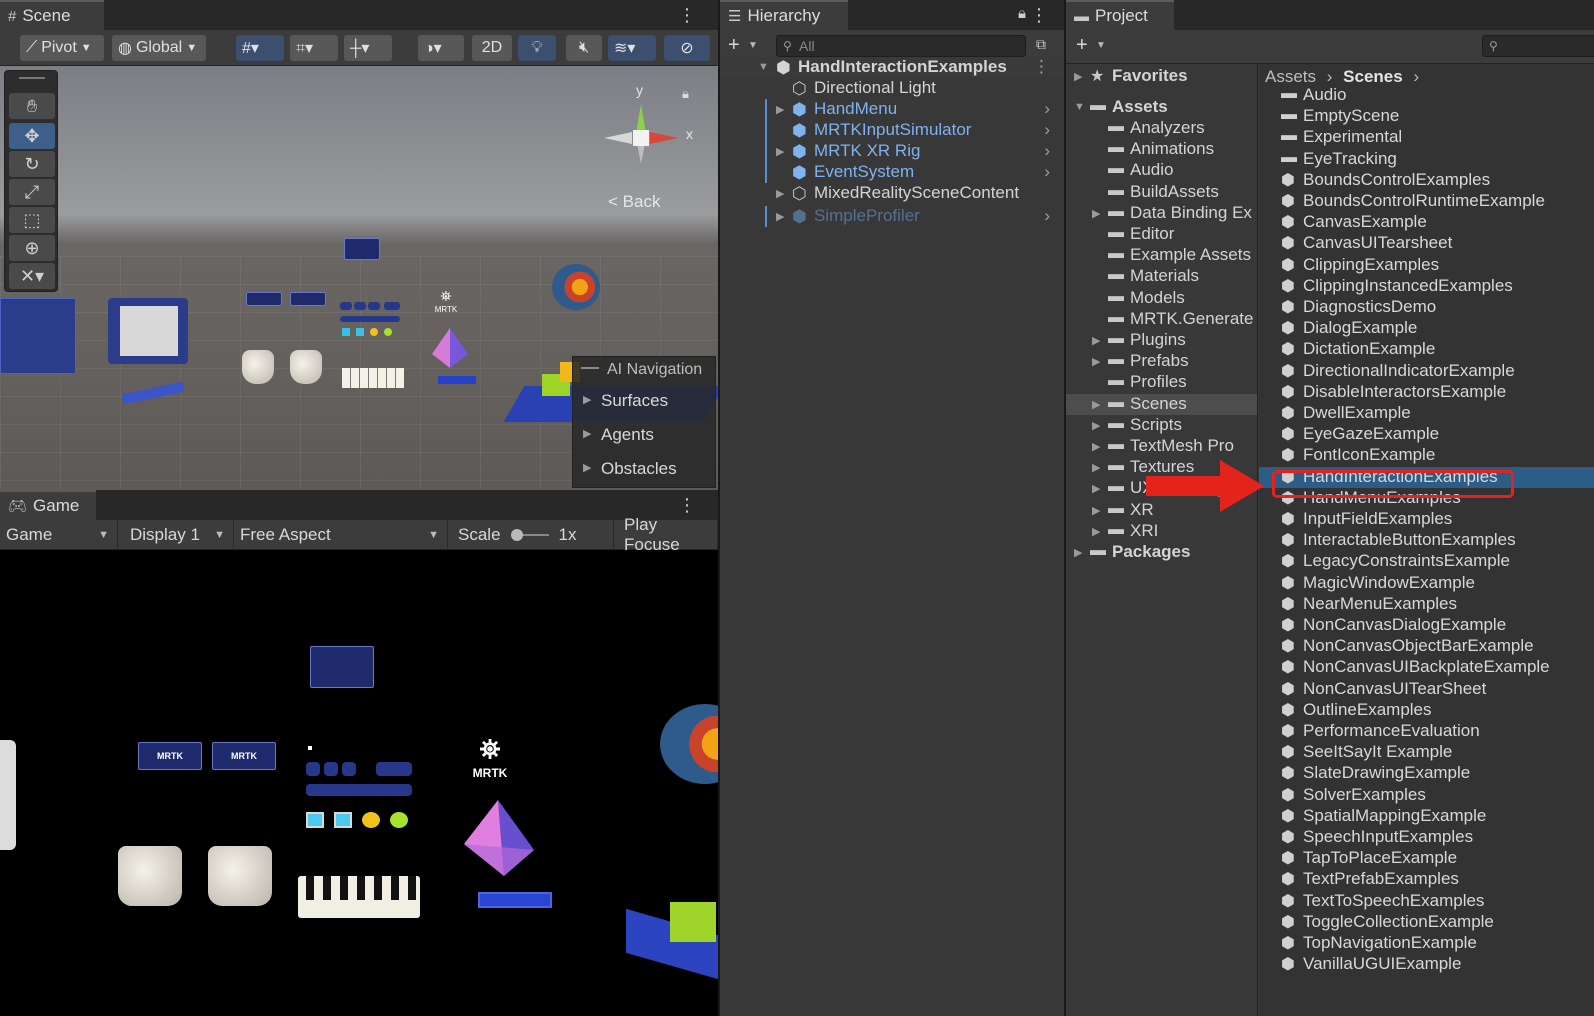 Image resolution: width=1594 pixels, height=1016 pixels. I want to click on tree-folder-audio: ▬ Audio, so click(1161, 170).